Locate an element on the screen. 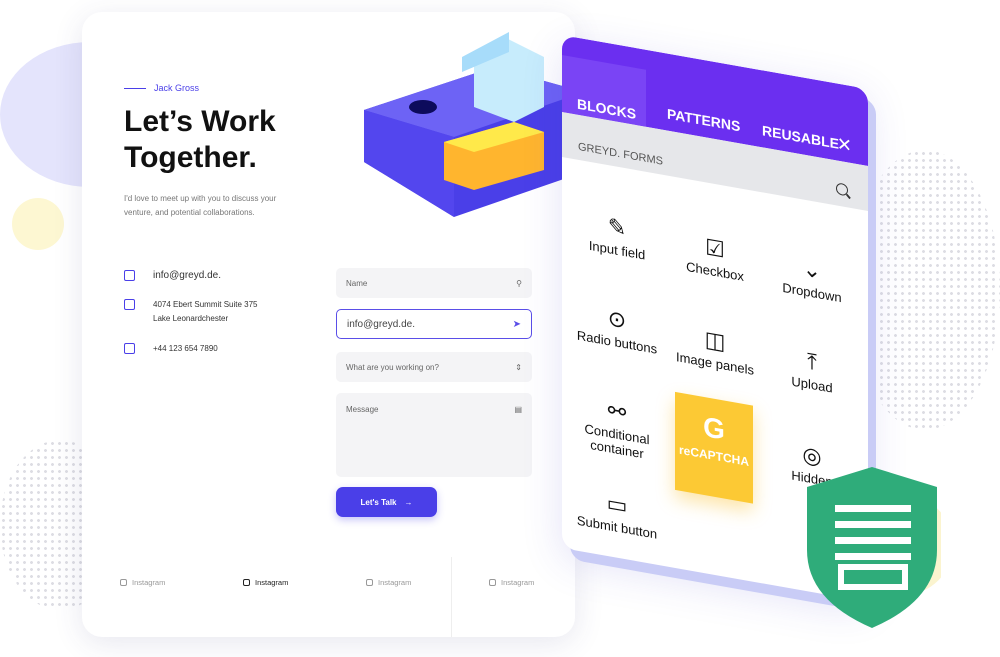  updown-icon: ⇕ is located at coordinates (518, 367).